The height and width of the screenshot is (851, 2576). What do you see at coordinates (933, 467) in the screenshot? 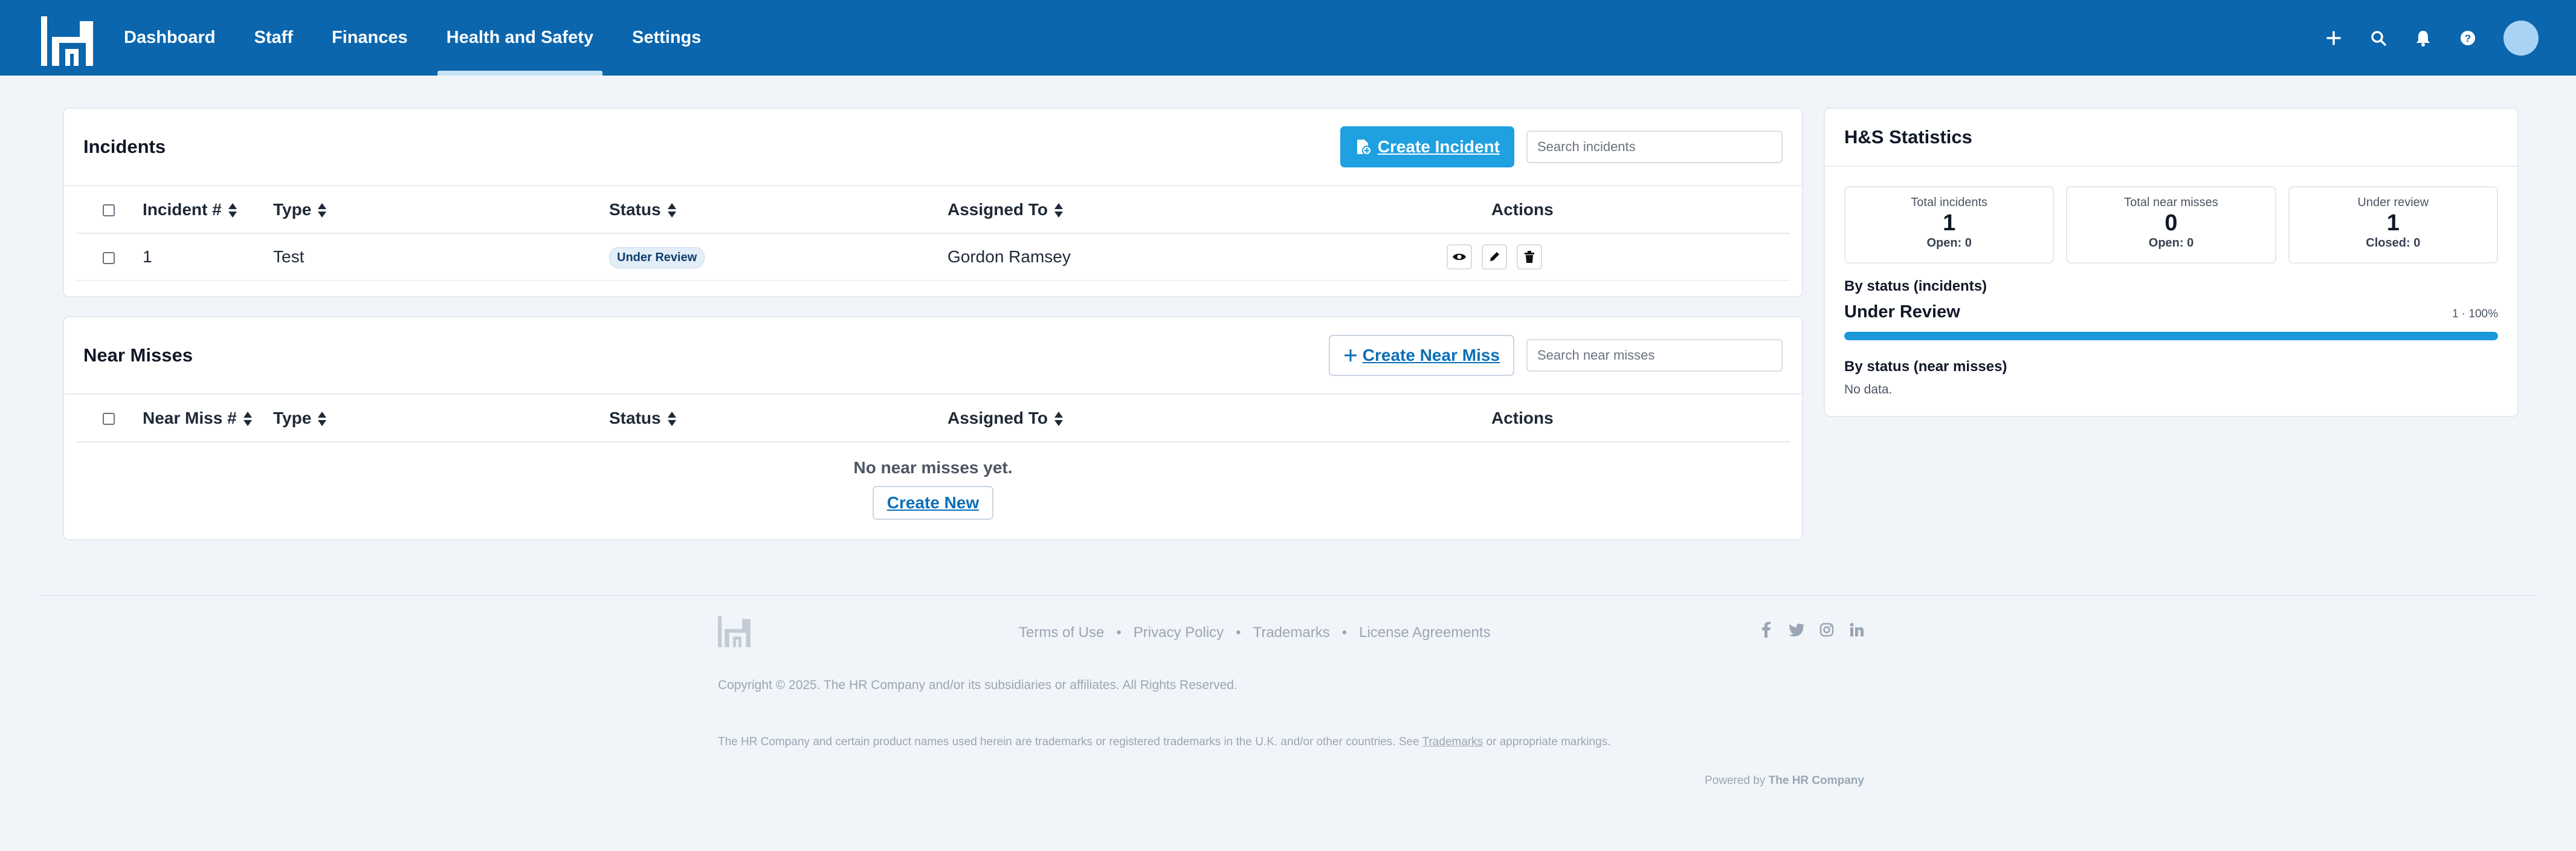
I see `empty-state-text: No near misses yet.` at bounding box center [933, 467].